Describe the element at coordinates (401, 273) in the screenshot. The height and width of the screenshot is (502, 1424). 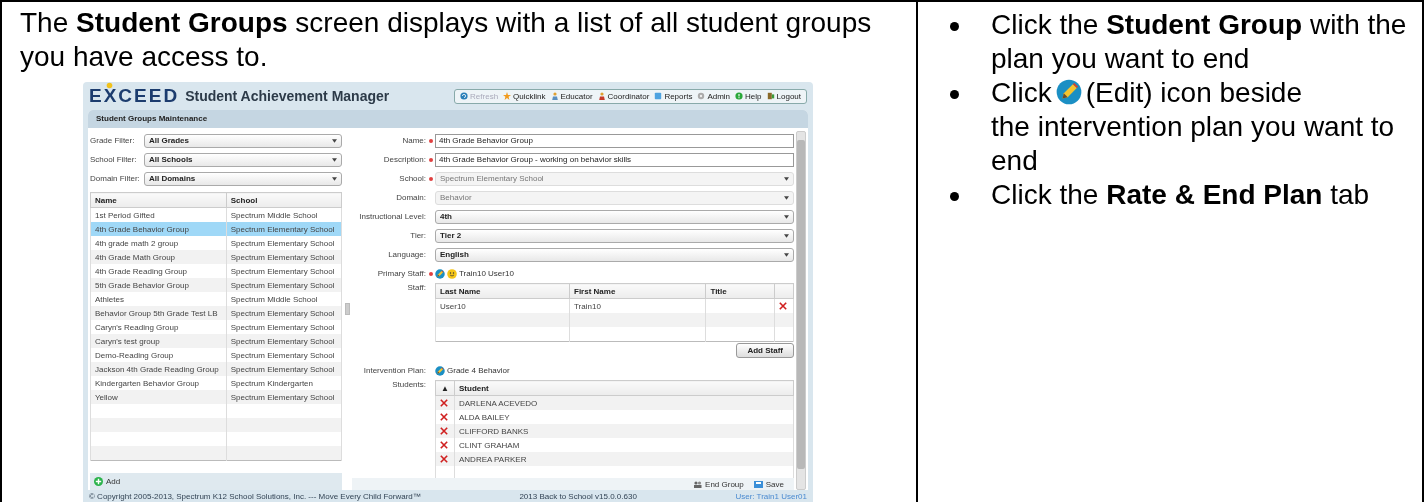
I see `field-label: Primary Staff:` at that location.